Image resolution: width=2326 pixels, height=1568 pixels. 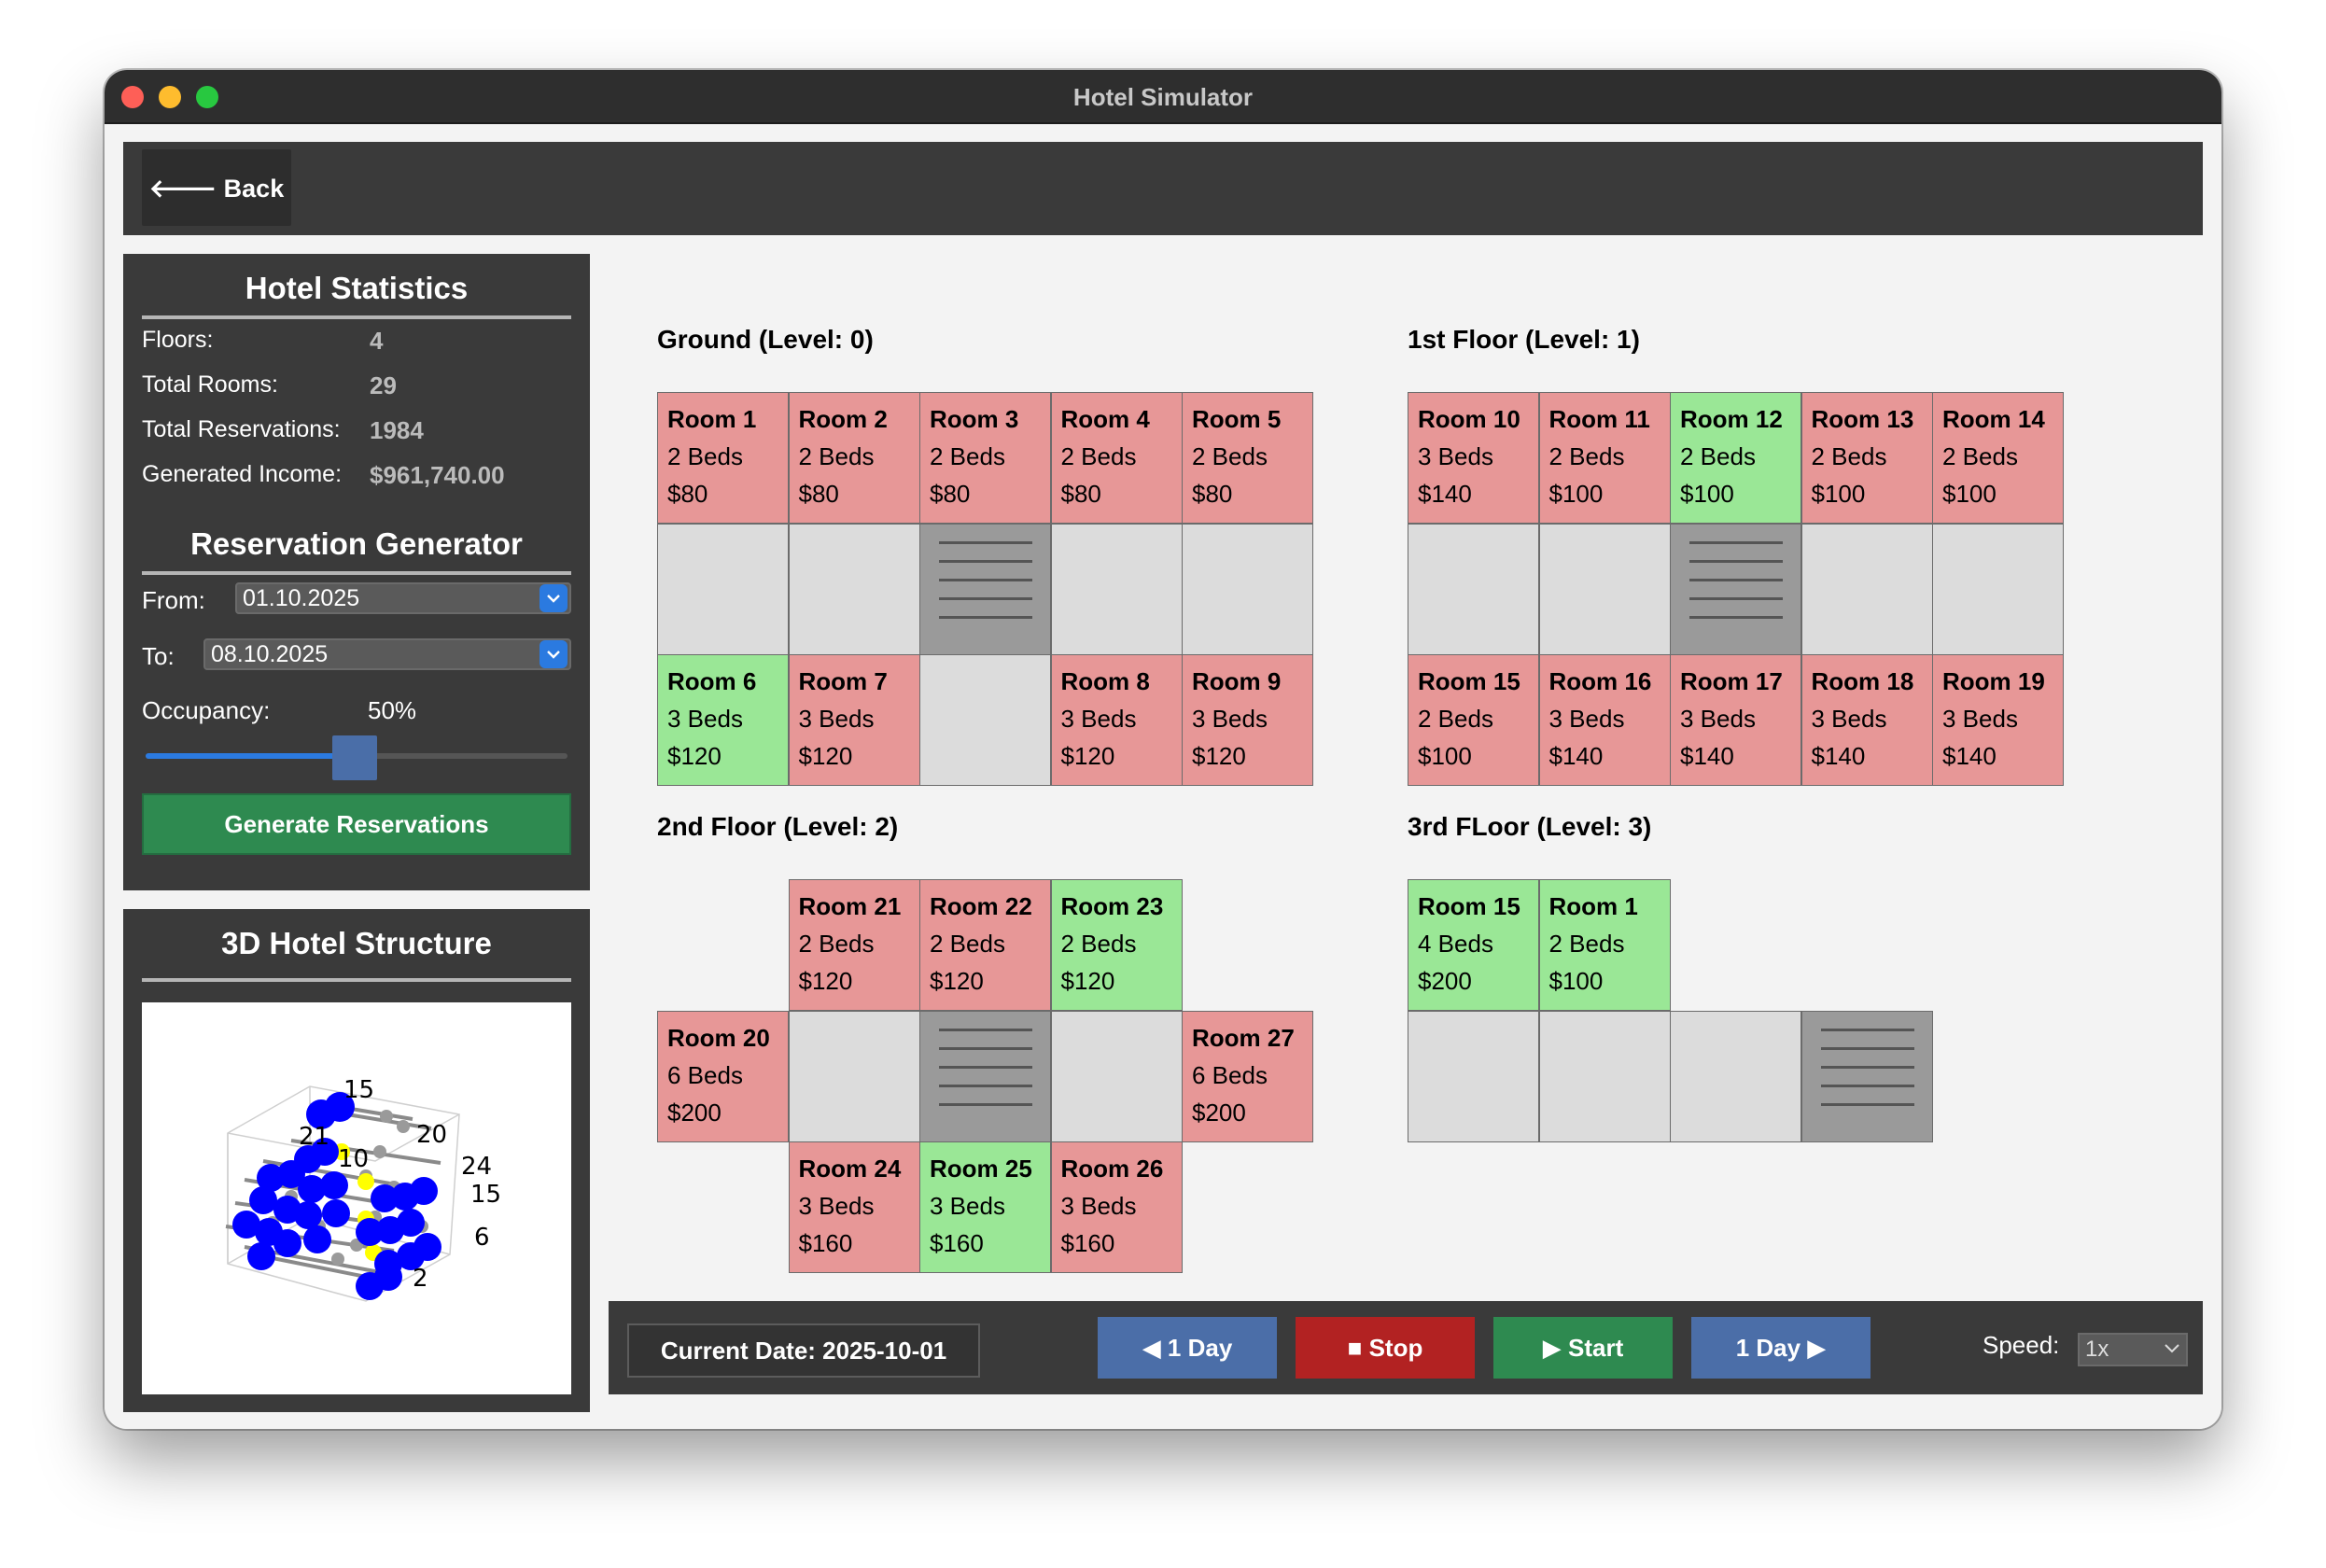 What do you see at coordinates (854, 458) in the screenshot?
I see `room-cell: Room 2 2 Beds $80` at bounding box center [854, 458].